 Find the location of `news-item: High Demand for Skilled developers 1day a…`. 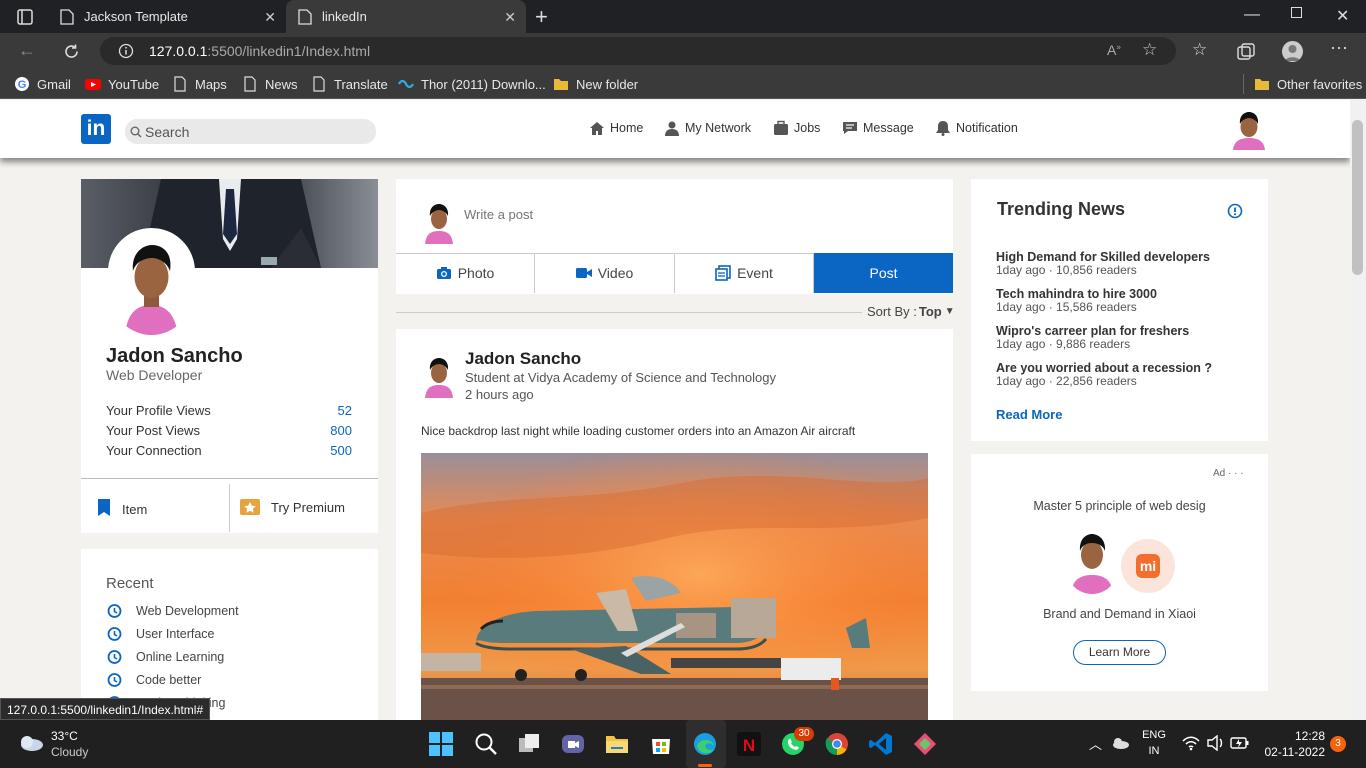

news-item: High Demand for Skilled developers 1day a… is located at coordinates (1121, 263).